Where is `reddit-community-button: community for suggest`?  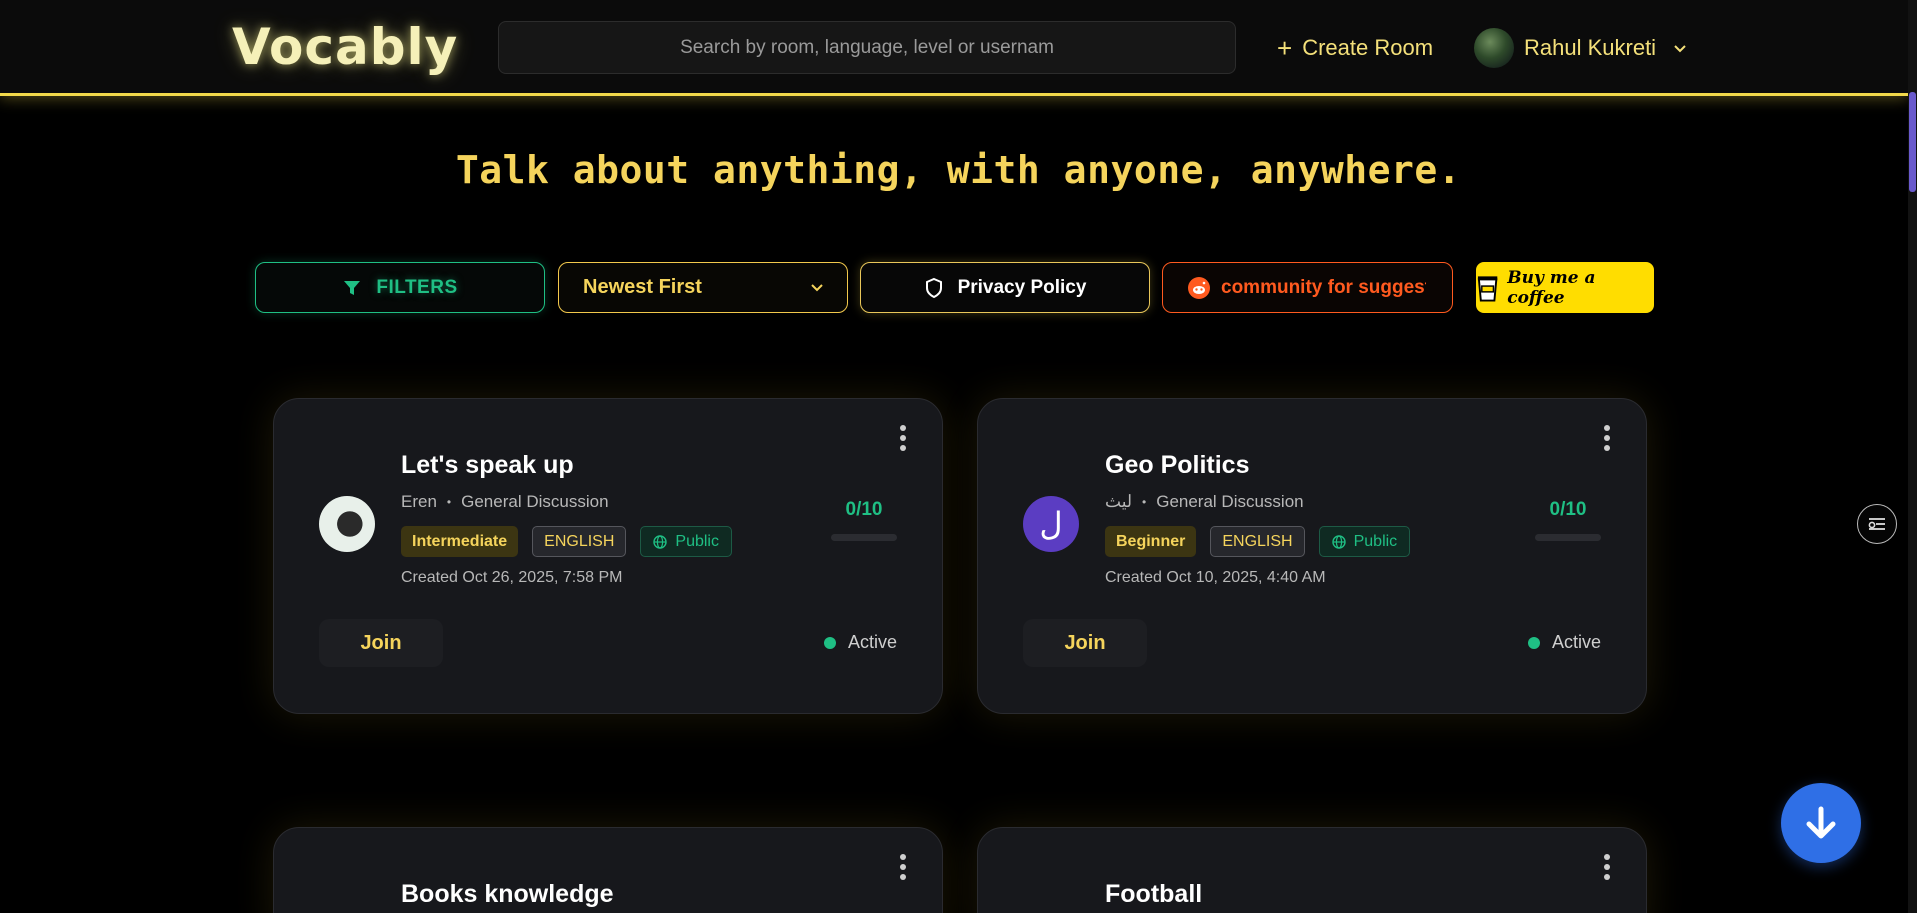
reddit-community-button: community for suggest is located at coordinates (1307, 287).